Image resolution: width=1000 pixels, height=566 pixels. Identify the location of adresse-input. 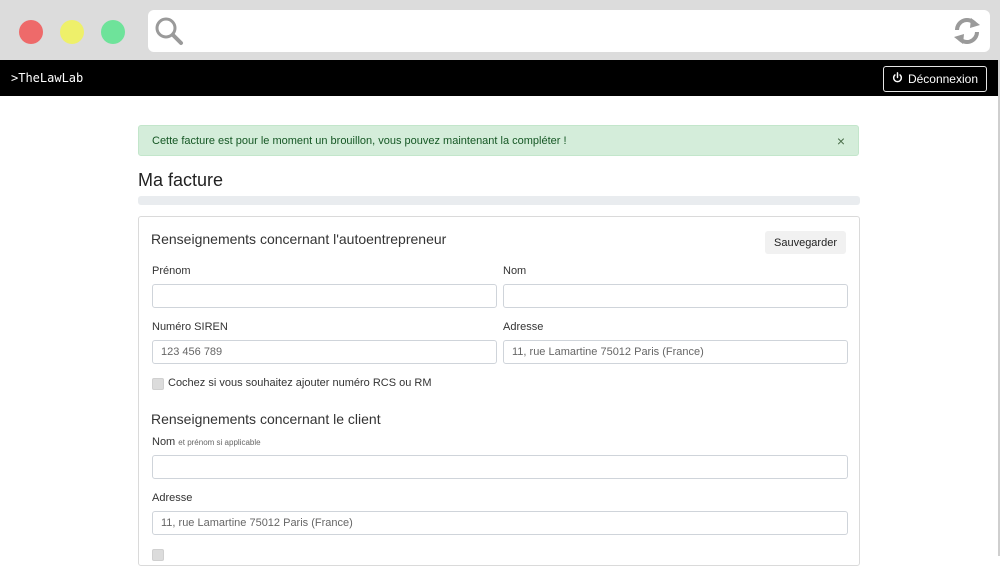
(675, 352).